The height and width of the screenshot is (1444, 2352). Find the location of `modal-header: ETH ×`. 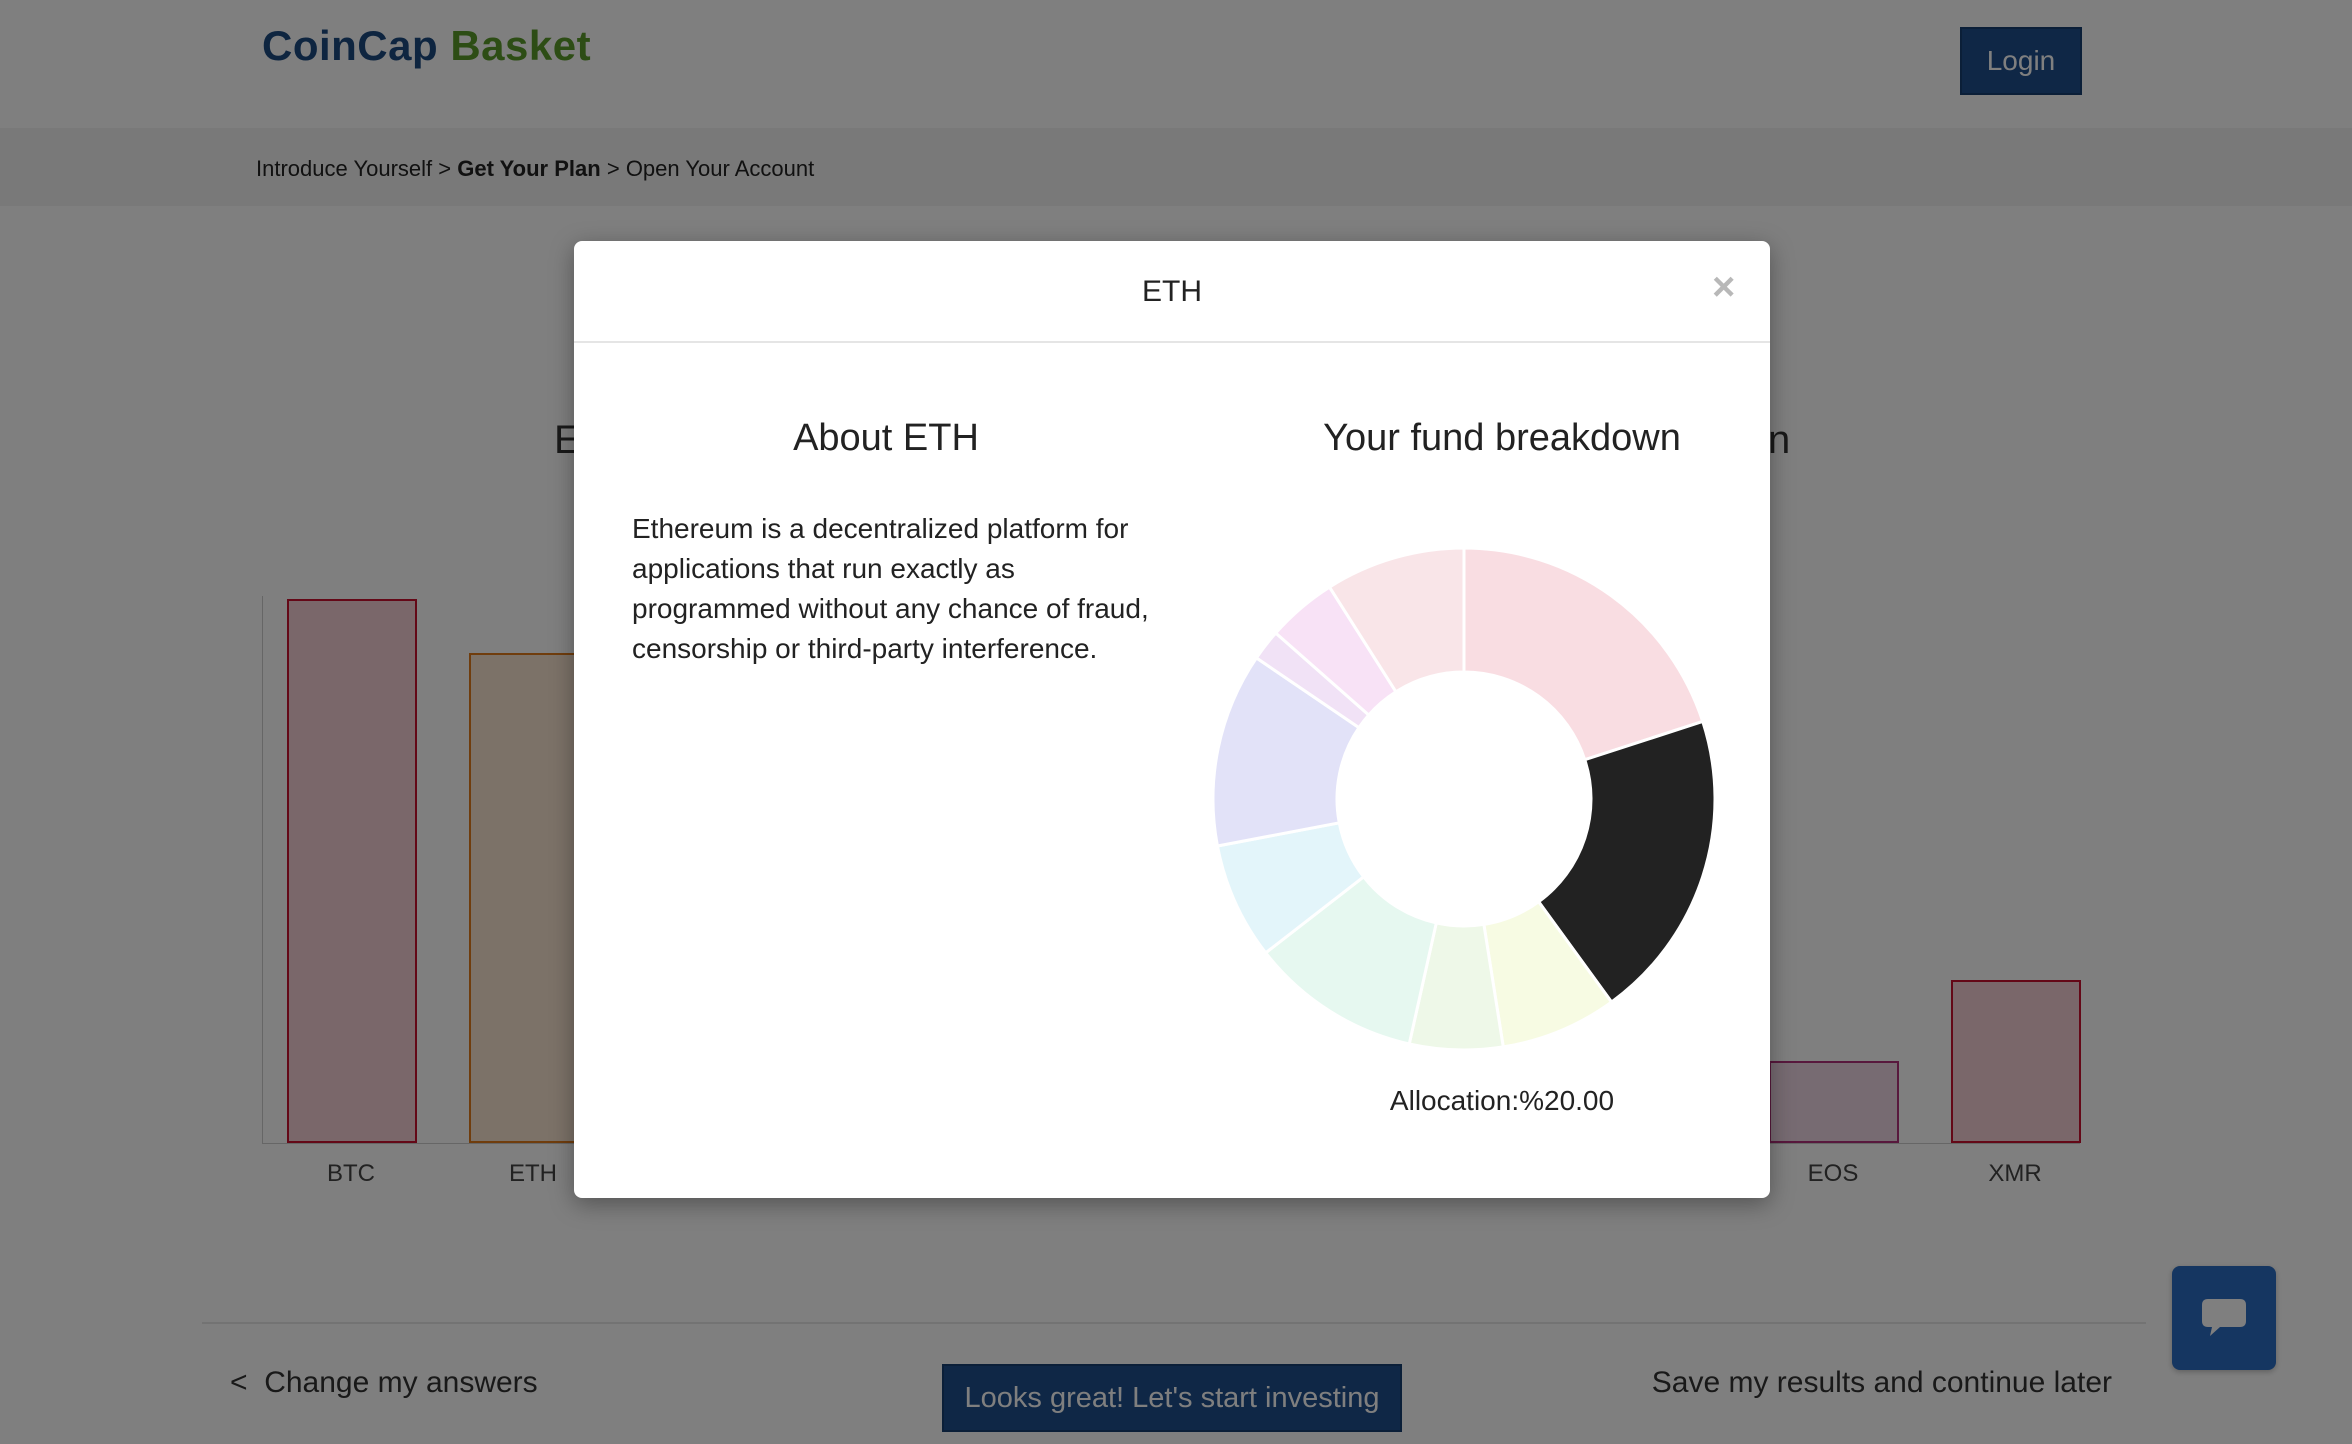

modal-header: ETH × is located at coordinates (1172, 292).